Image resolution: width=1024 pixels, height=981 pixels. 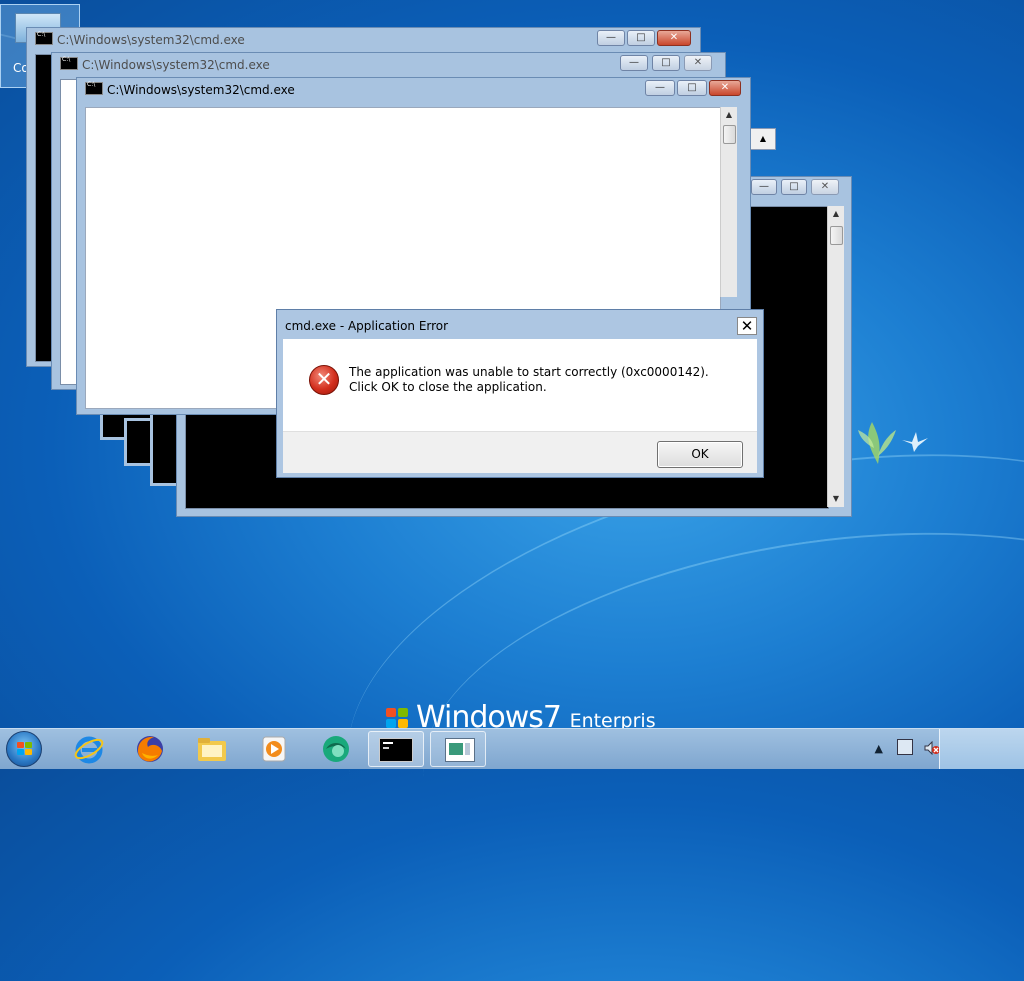 What do you see at coordinates (904, 747) in the screenshot?
I see `network-icon` at bounding box center [904, 747].